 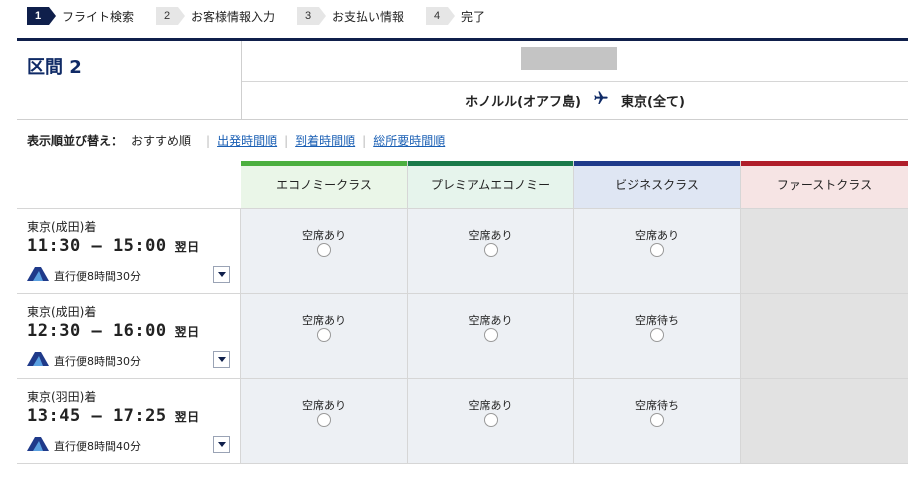 I want to click on class-name: ビジネスクラス, so click(x=657, y=185).